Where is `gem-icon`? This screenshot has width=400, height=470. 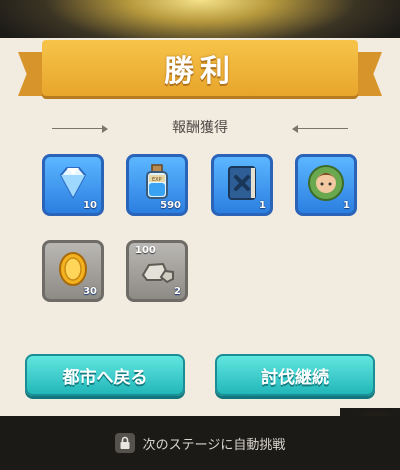
gem-icon is located at coordinates (73, 183).